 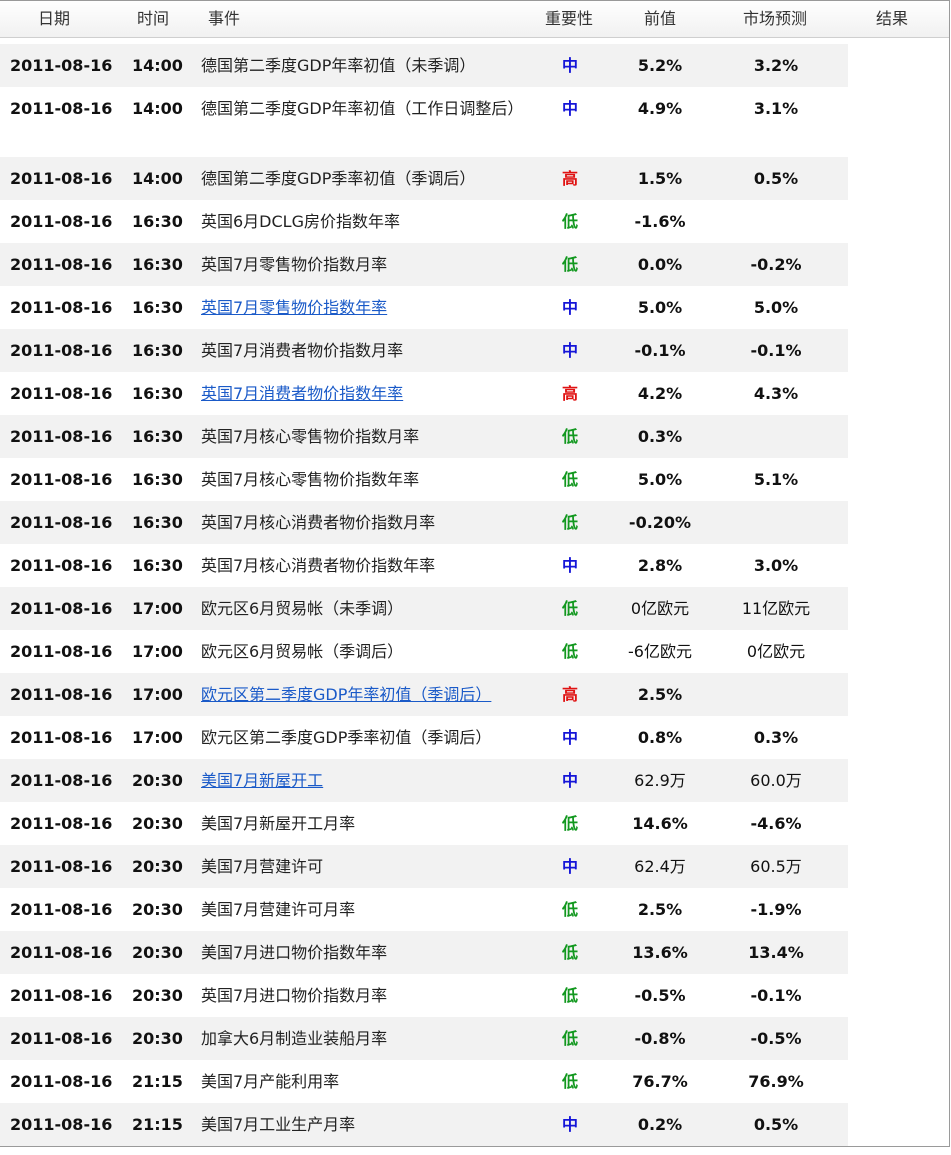 I want to click on event-link: 美国7月新屋开工, so click(x=361, y=781).